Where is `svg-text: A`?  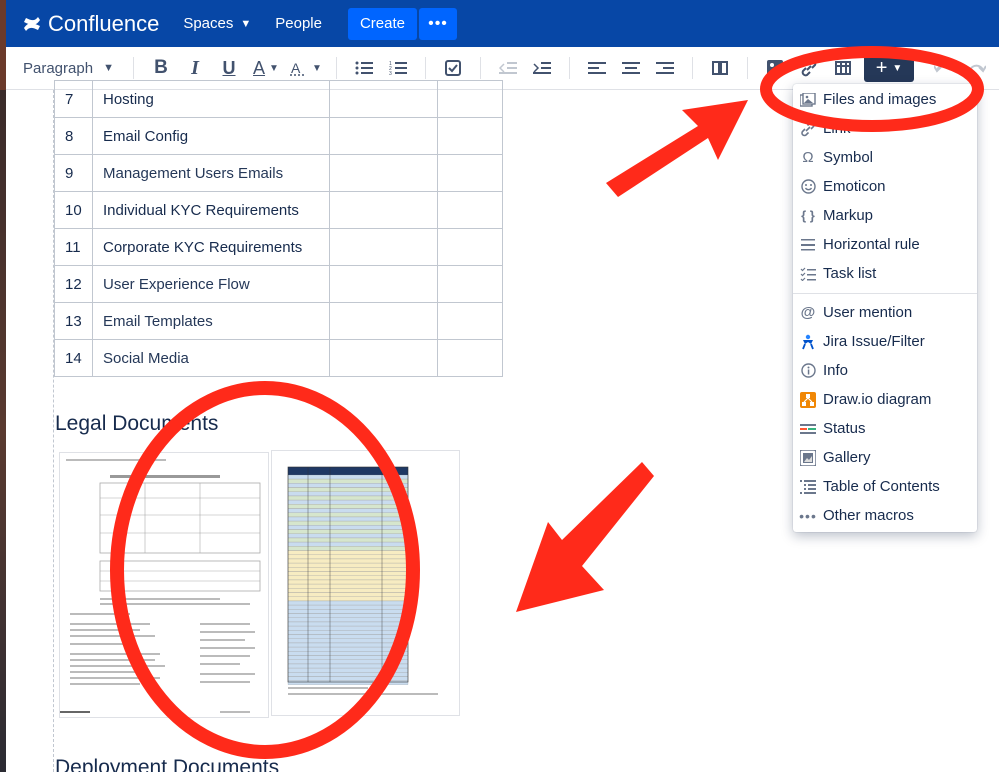
svg-text: A is located at coordinates (296, 68).